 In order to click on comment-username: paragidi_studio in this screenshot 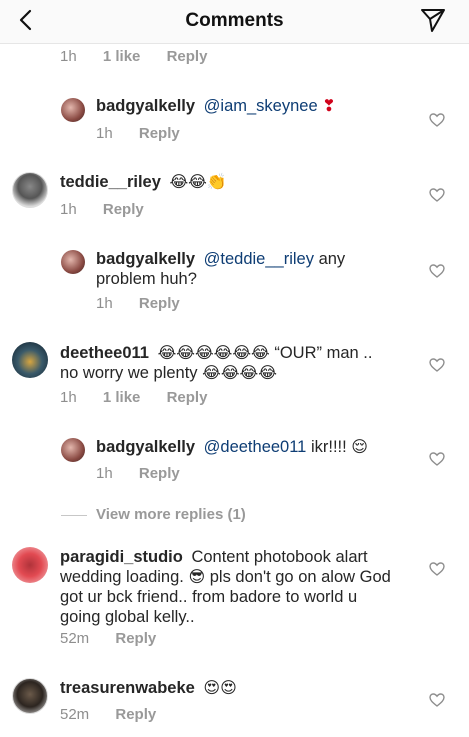, I will do `click(121, 557)`.